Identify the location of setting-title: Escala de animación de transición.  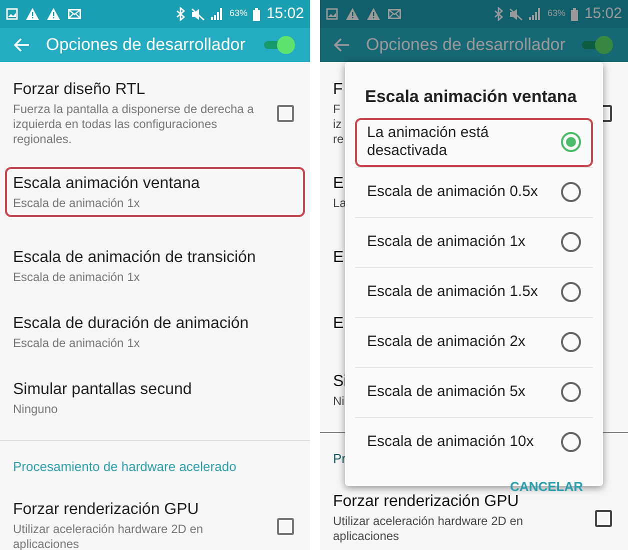
(134, 258).